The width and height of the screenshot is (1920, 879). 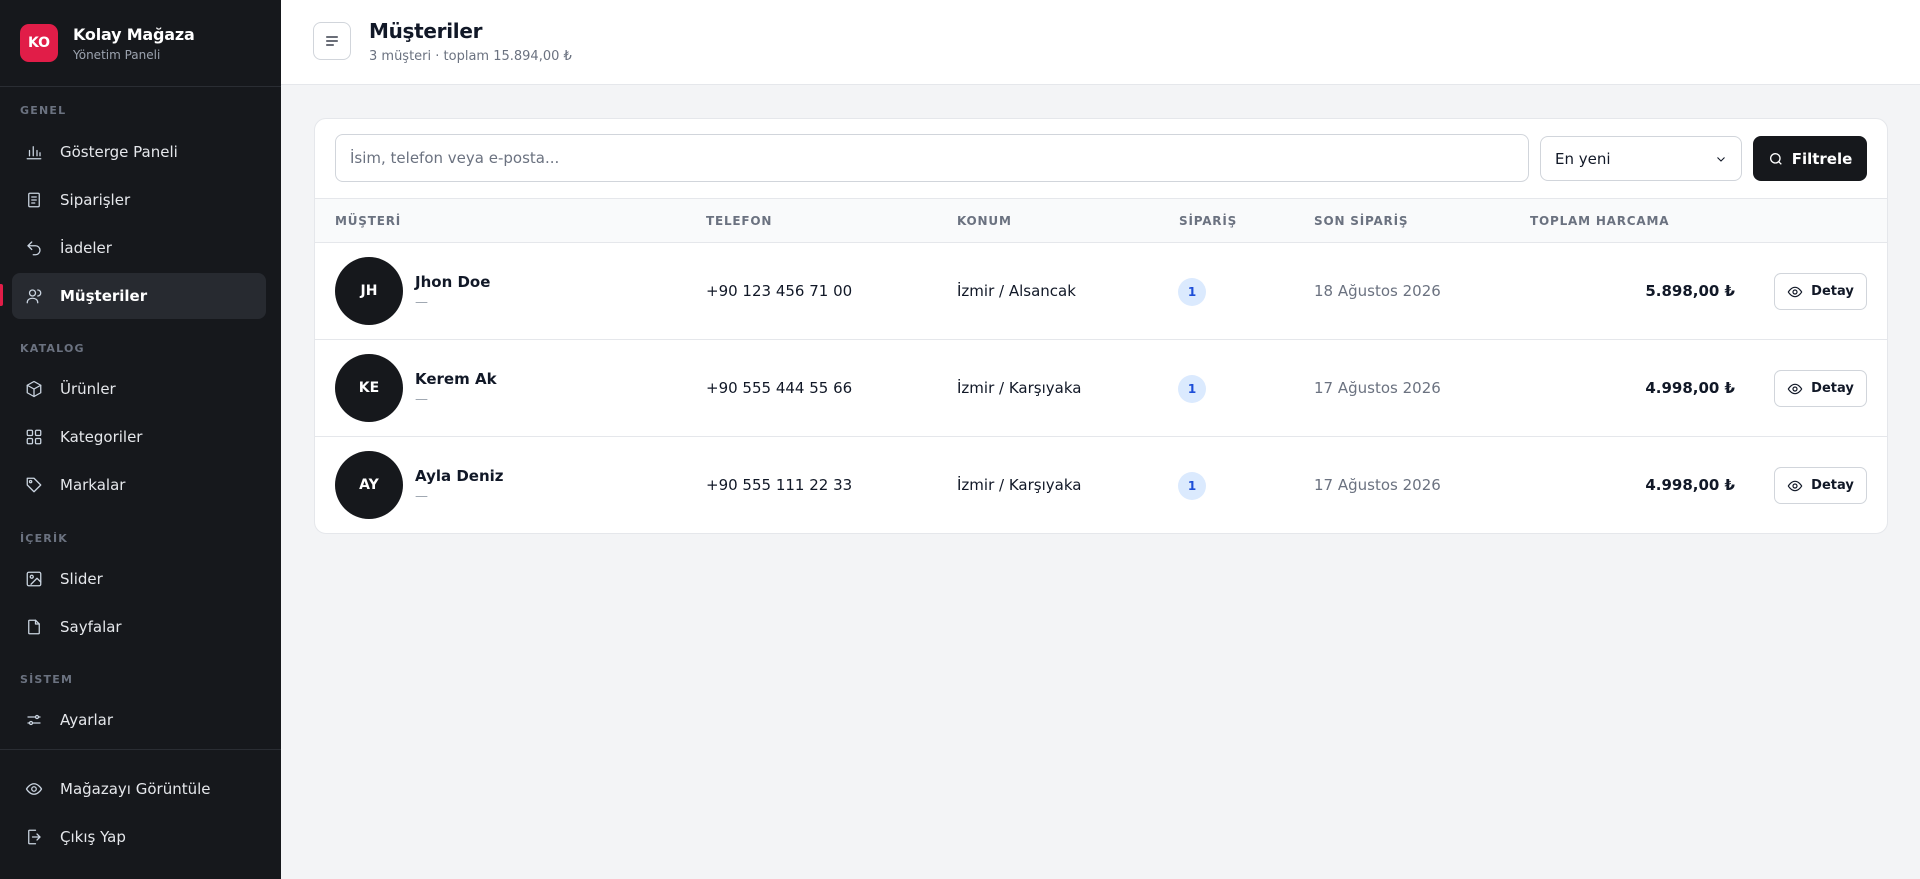 I want to click on menu-toggle-button, so click(x=332, y=41).